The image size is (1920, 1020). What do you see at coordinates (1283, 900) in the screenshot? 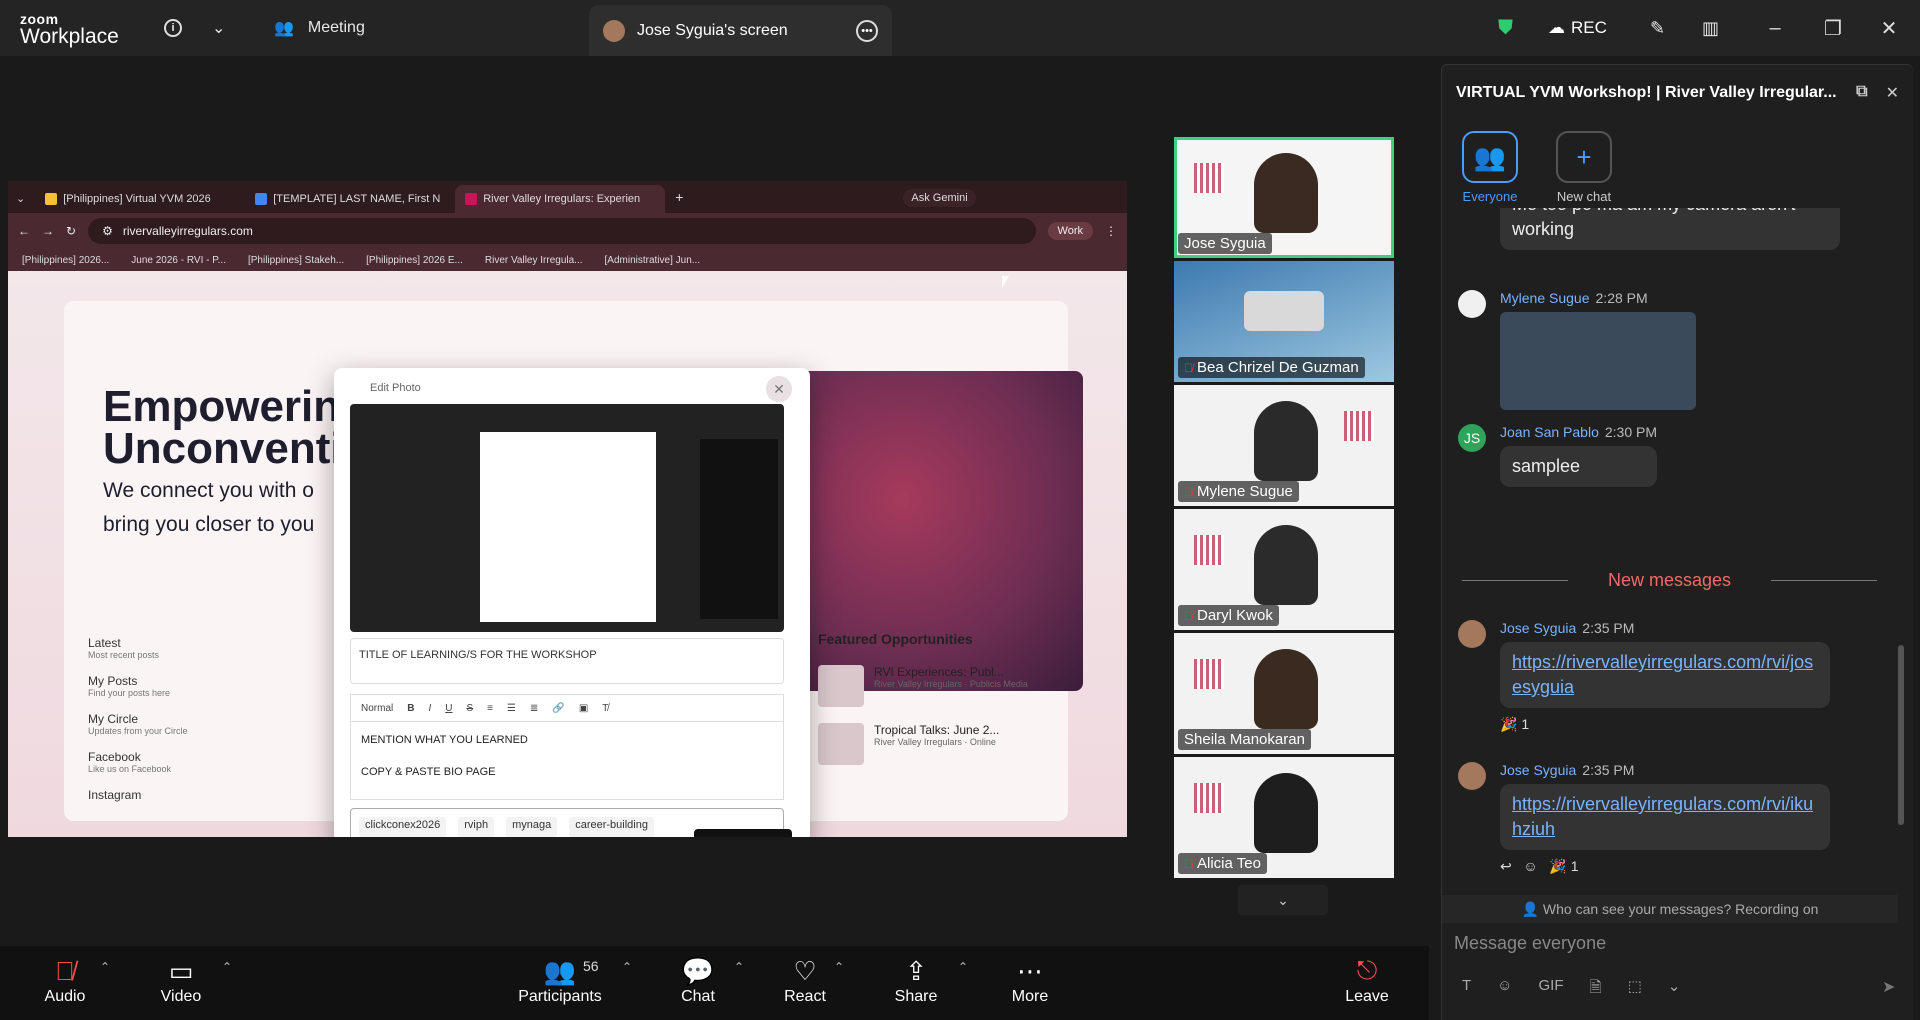
I see `gallery-scroll-down-button: ⌄` at bounding box center [1283, 900].